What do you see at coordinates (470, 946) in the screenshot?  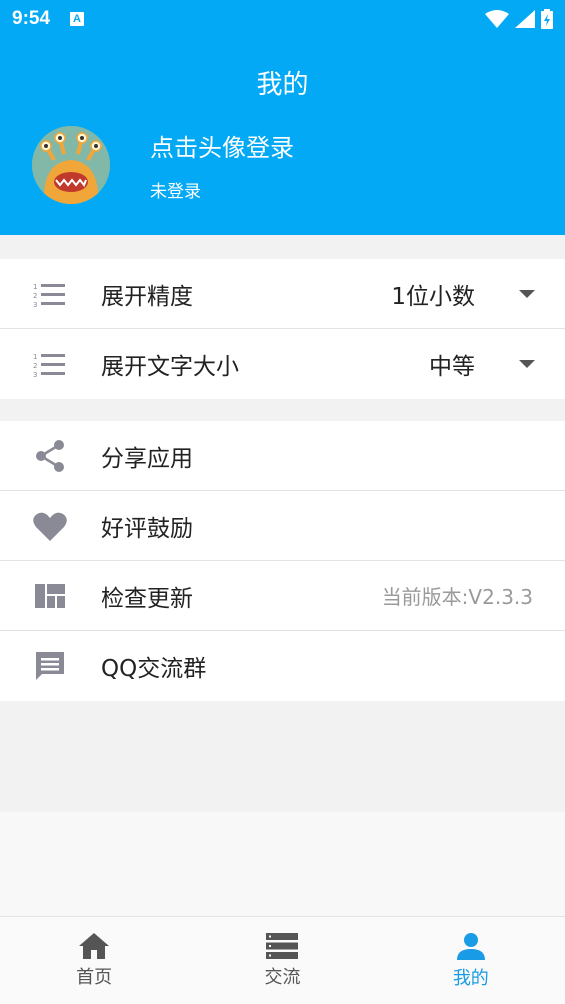 I see `person-icon` at bounding box center [470, 946].